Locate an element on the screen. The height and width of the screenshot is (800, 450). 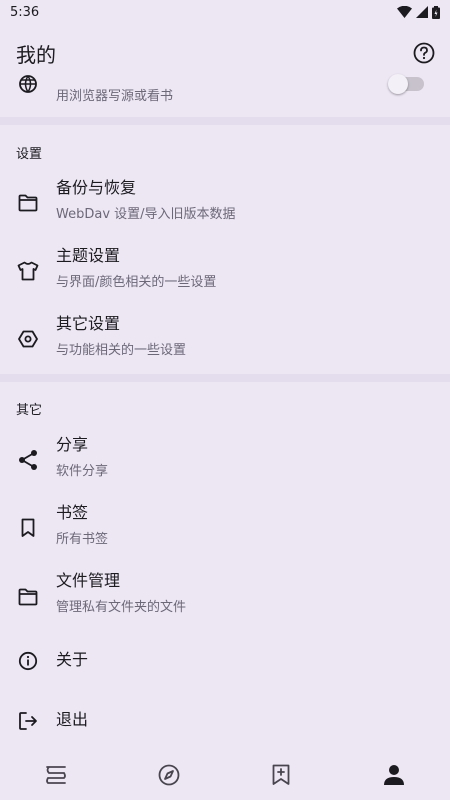
other-settings-title: 其它设置 is located at coordinates (88, 323).